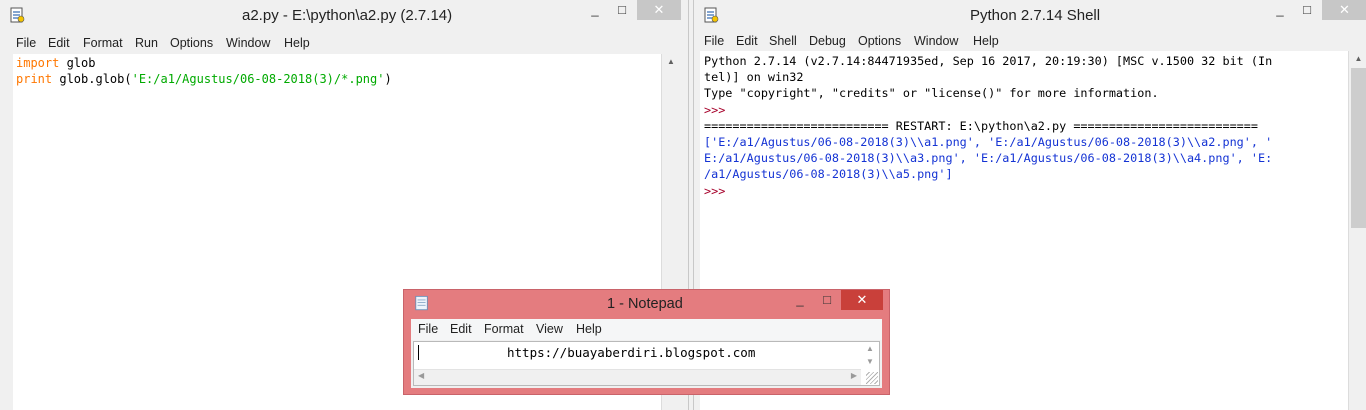 The width and height of the screenshot is (1366, 410). What do you see at coordinates (347, 15) in the screenshot?
I see `editor-title: a2.py - E:\python\a2.py (2.7.14)` at bounding box center [347, 15].